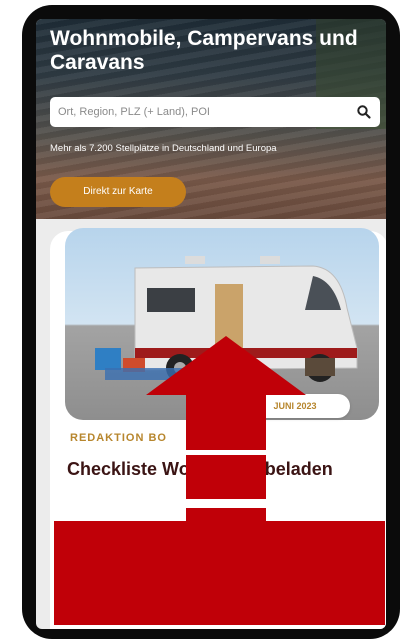 This screenshot has width=402, height=641. I want to click on article-title: Checkliste Wohnmobil beladen, so click(217, 469).